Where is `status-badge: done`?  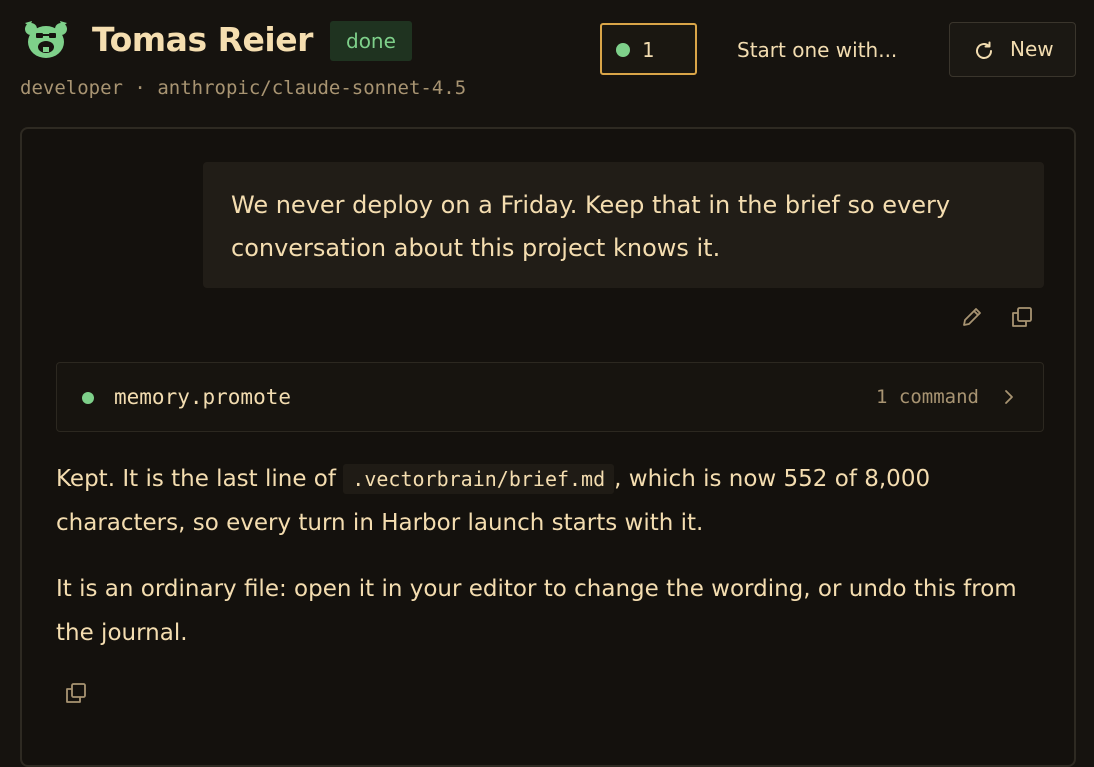 status-badge: done is located at coordinates (371, 41).